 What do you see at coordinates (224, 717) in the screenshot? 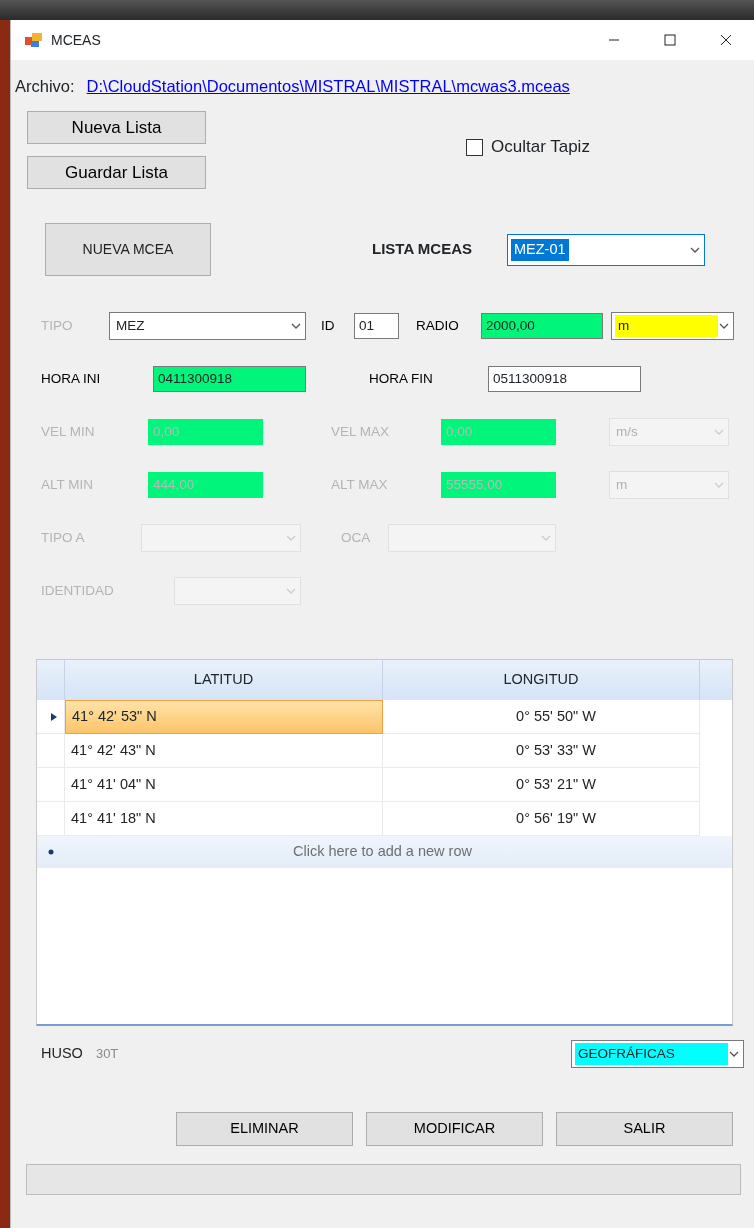
I see `table-cell: 41° 42' 53" N` at bounding box center [224, 717].